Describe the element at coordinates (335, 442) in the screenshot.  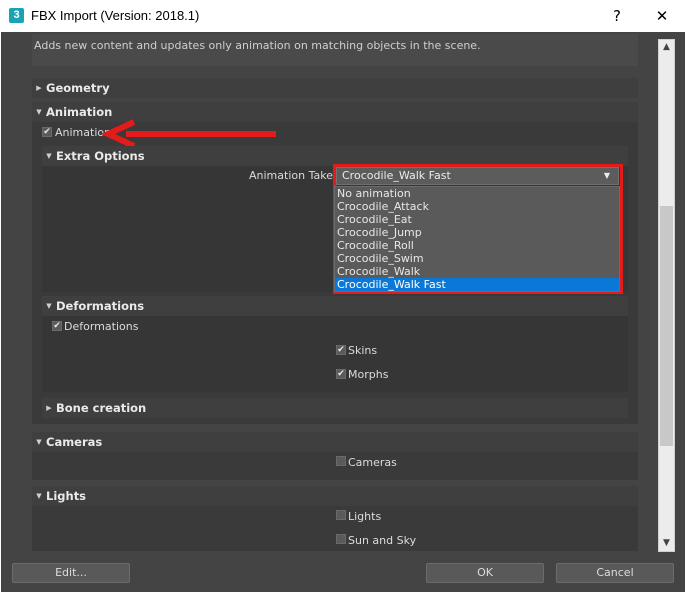
I see `section-cameras: ▼ Cameras` at that location.